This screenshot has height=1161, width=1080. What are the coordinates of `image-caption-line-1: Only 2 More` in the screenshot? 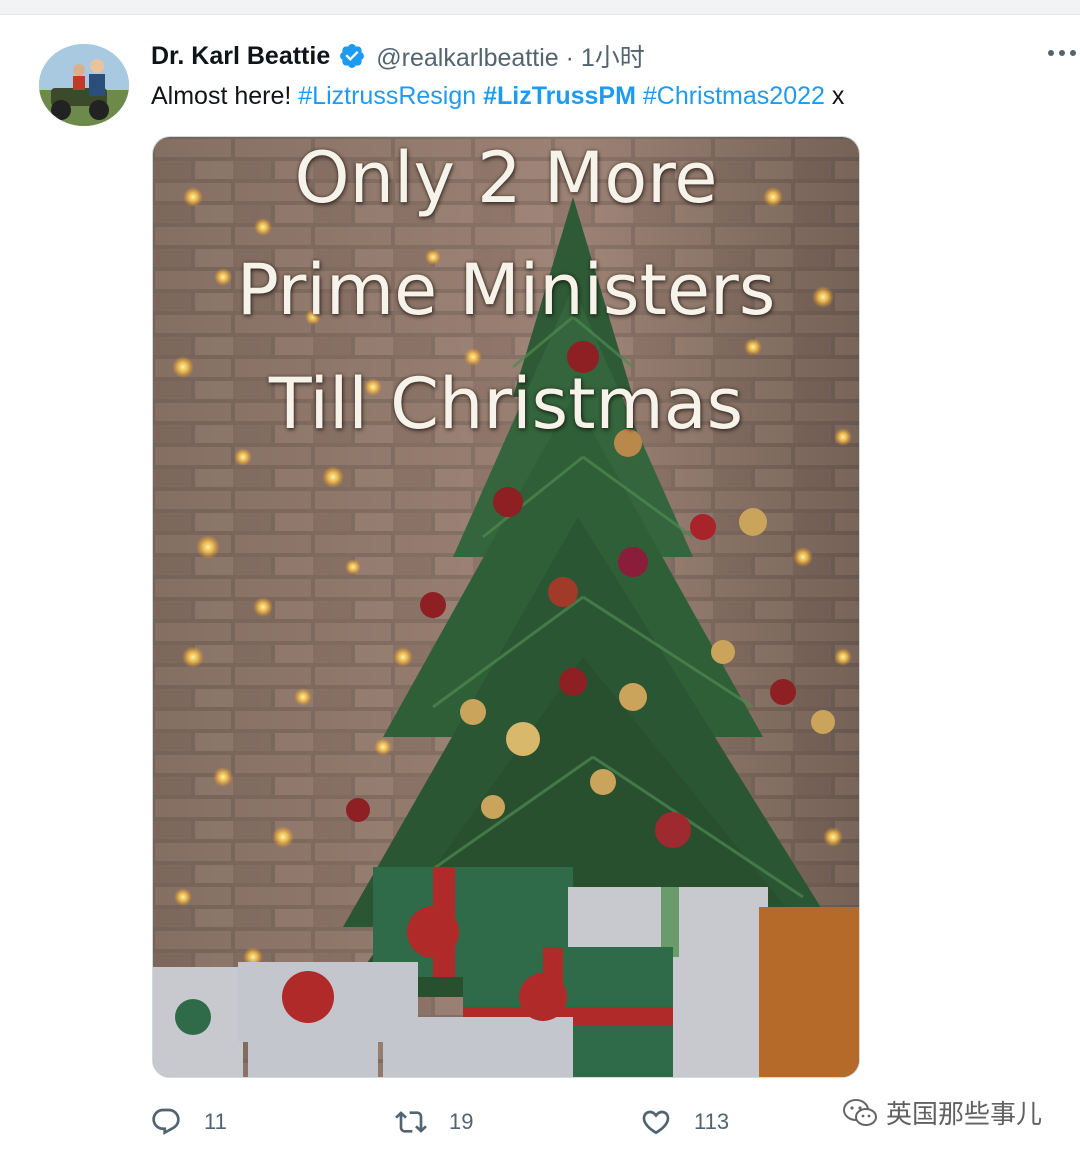 It's located at (506, 178).